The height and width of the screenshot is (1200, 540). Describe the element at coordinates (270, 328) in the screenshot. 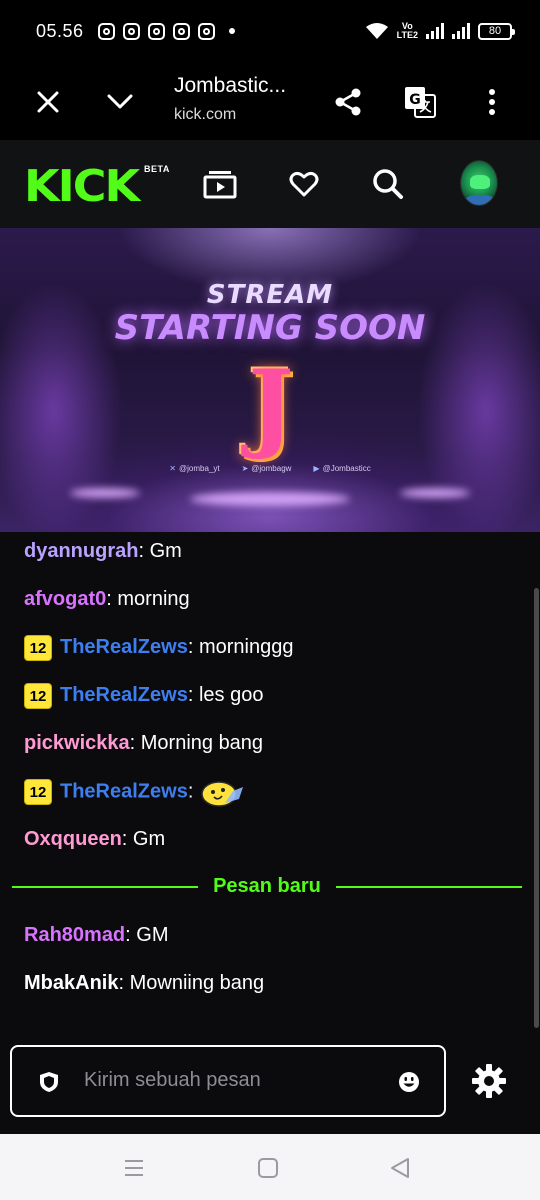

I see `stream-overlay-subtitle: STARTING SOON` at that location.